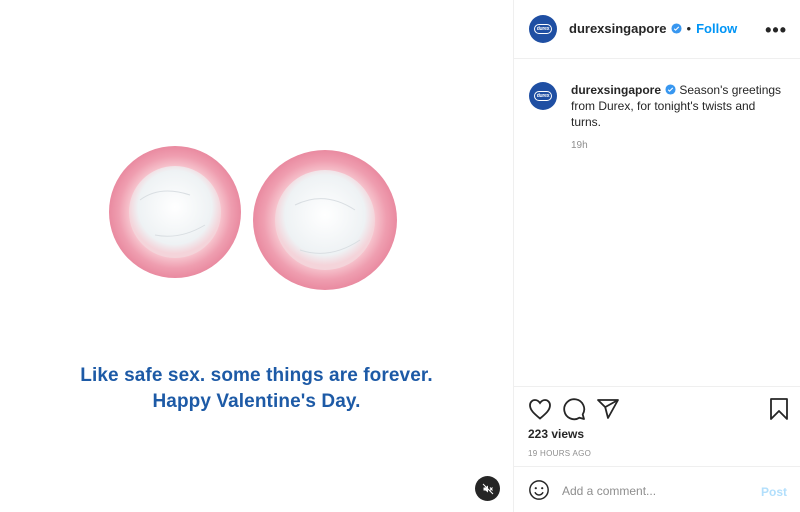  What do you see at coordinates (256, 401) in the screenshot?
I see `ad-caption-line2: Happy Valentine's Day.` at bounding box center [256, 401].